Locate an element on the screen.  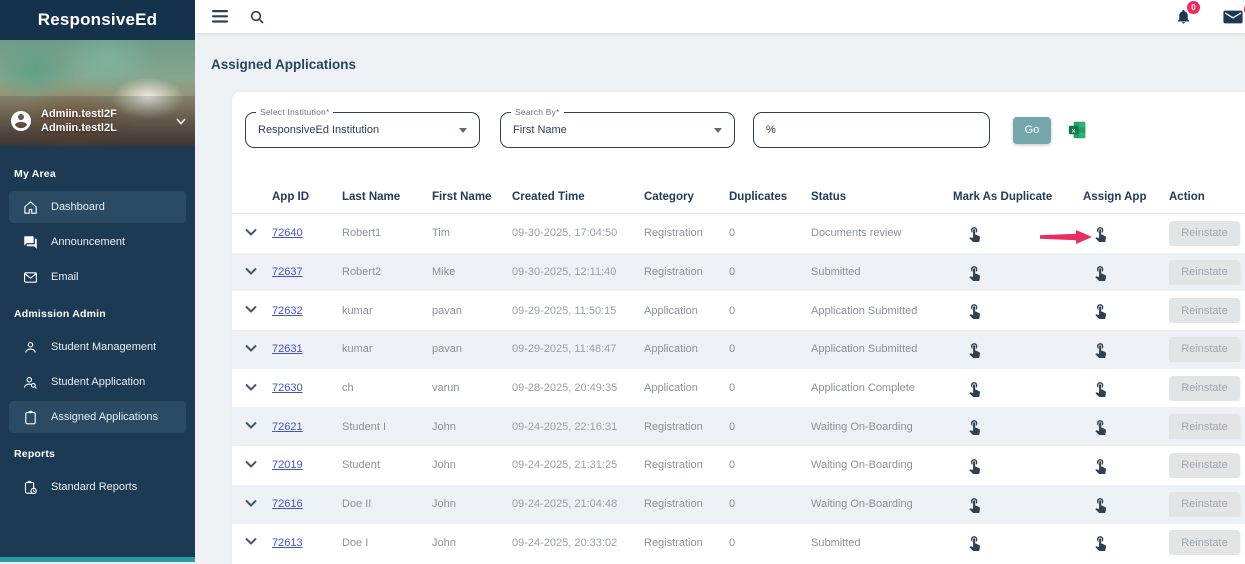
search-text-input is located at coordinates (871, 130).